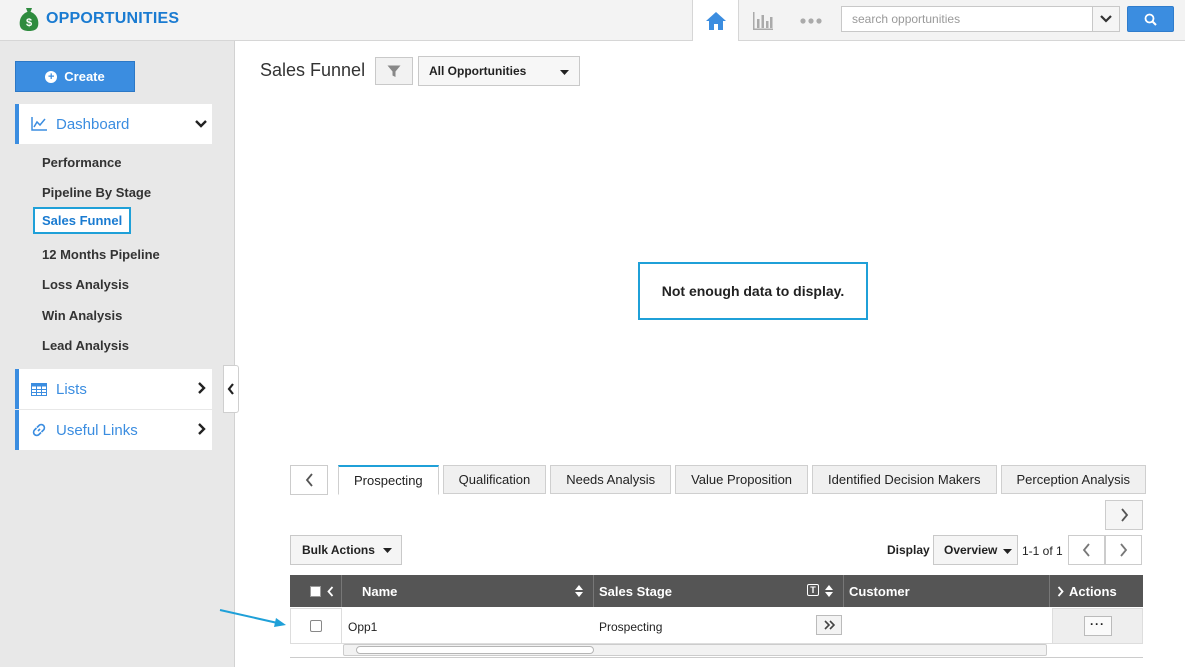 The width and height of the screenshot is (1185, 667). I want to click on filter-button, so click(394, 71).